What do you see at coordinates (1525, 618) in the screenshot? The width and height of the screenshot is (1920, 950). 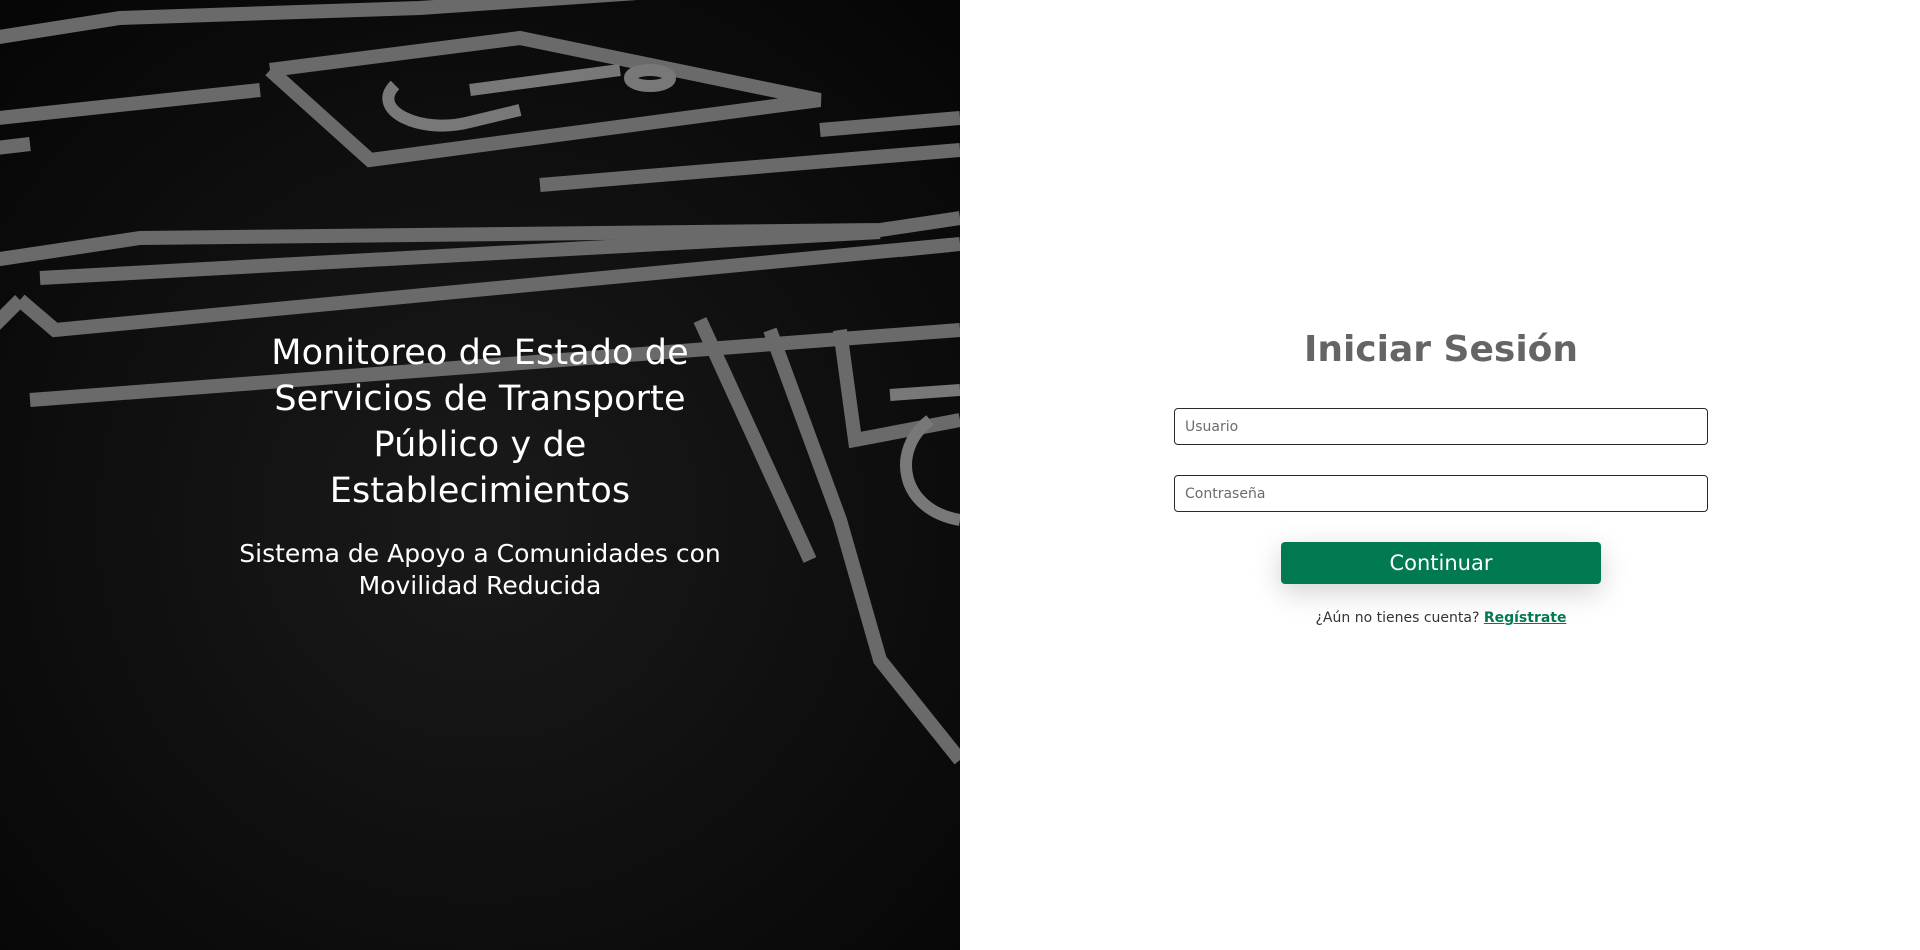 I see `register-link: Regístrate` at bounding box center [1525, 618].